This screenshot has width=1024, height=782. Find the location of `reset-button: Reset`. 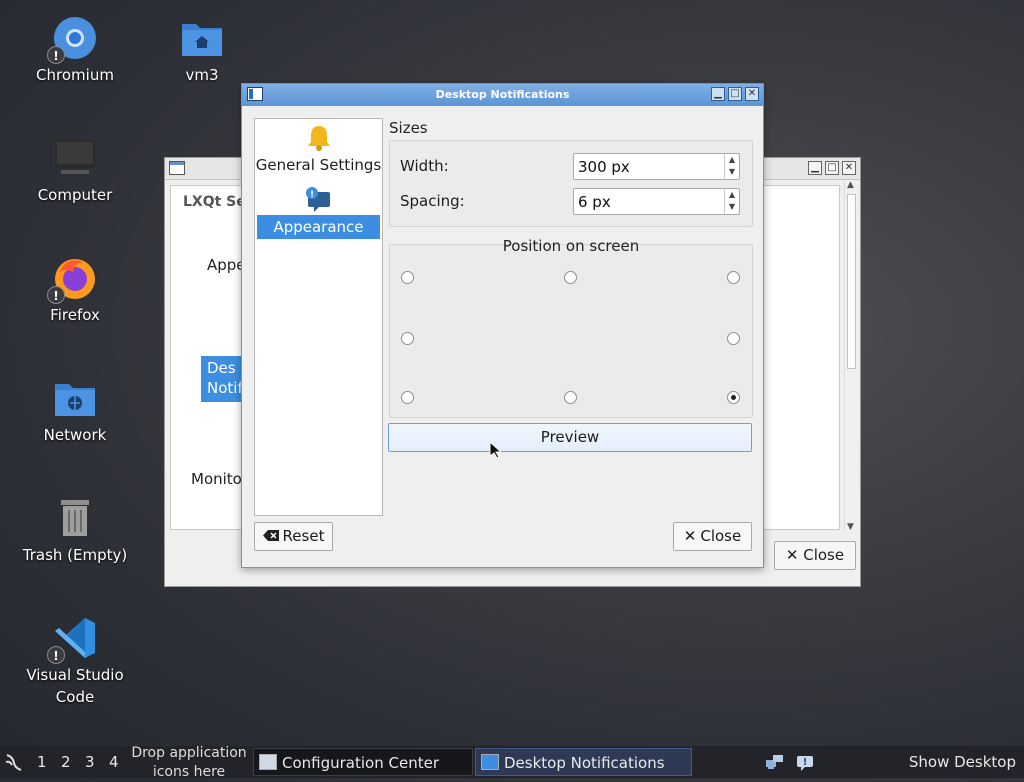

reset-button: Reset is located at coordinates (293, 536).